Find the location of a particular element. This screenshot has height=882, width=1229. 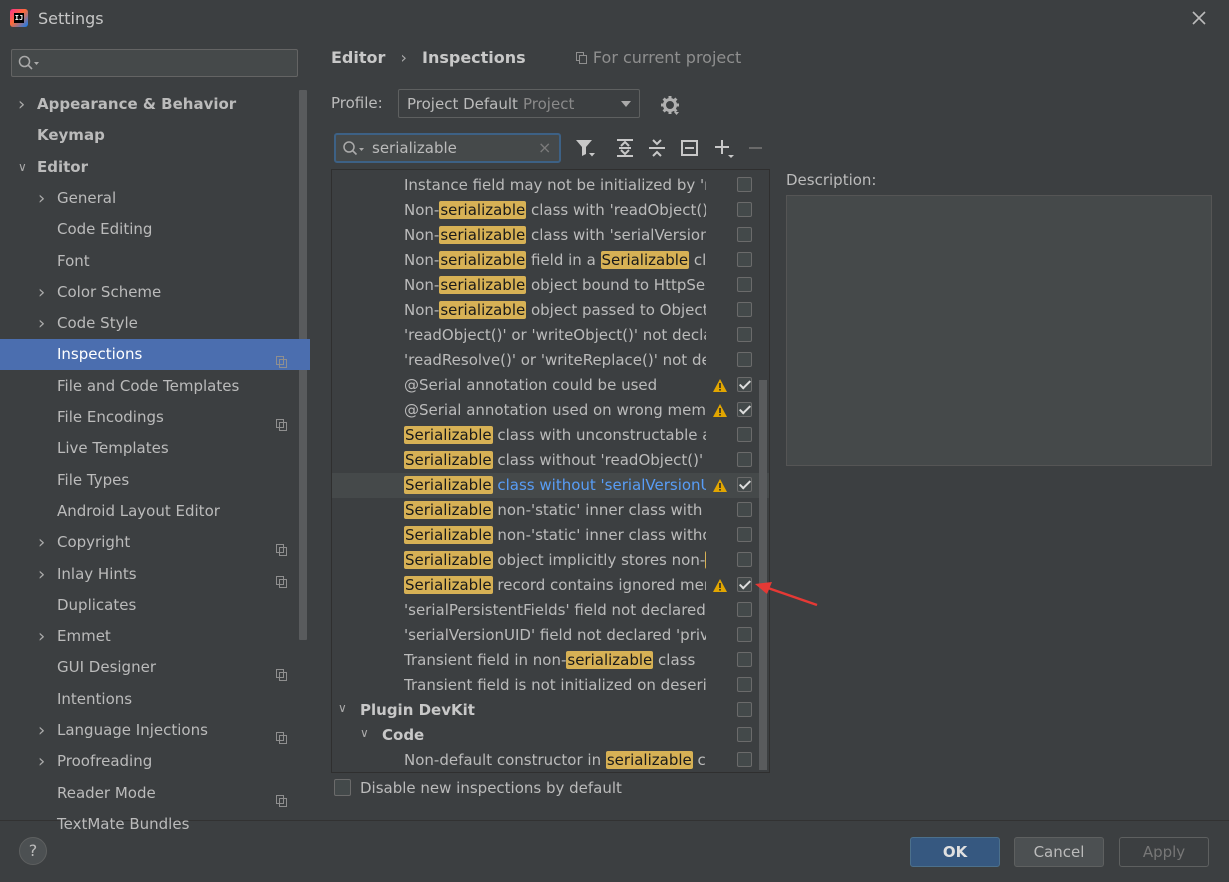

sidebar-item-code-editing: Code Editing is located at coordinates (155, 229).